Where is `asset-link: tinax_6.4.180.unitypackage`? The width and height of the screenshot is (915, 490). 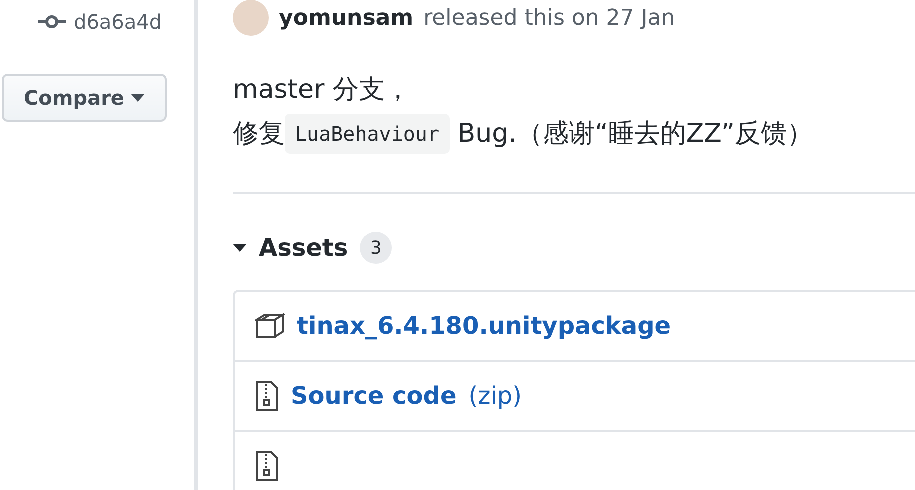
asset-link: tinax_6.4.180.unitypackage is located at coordinates (484, 326).